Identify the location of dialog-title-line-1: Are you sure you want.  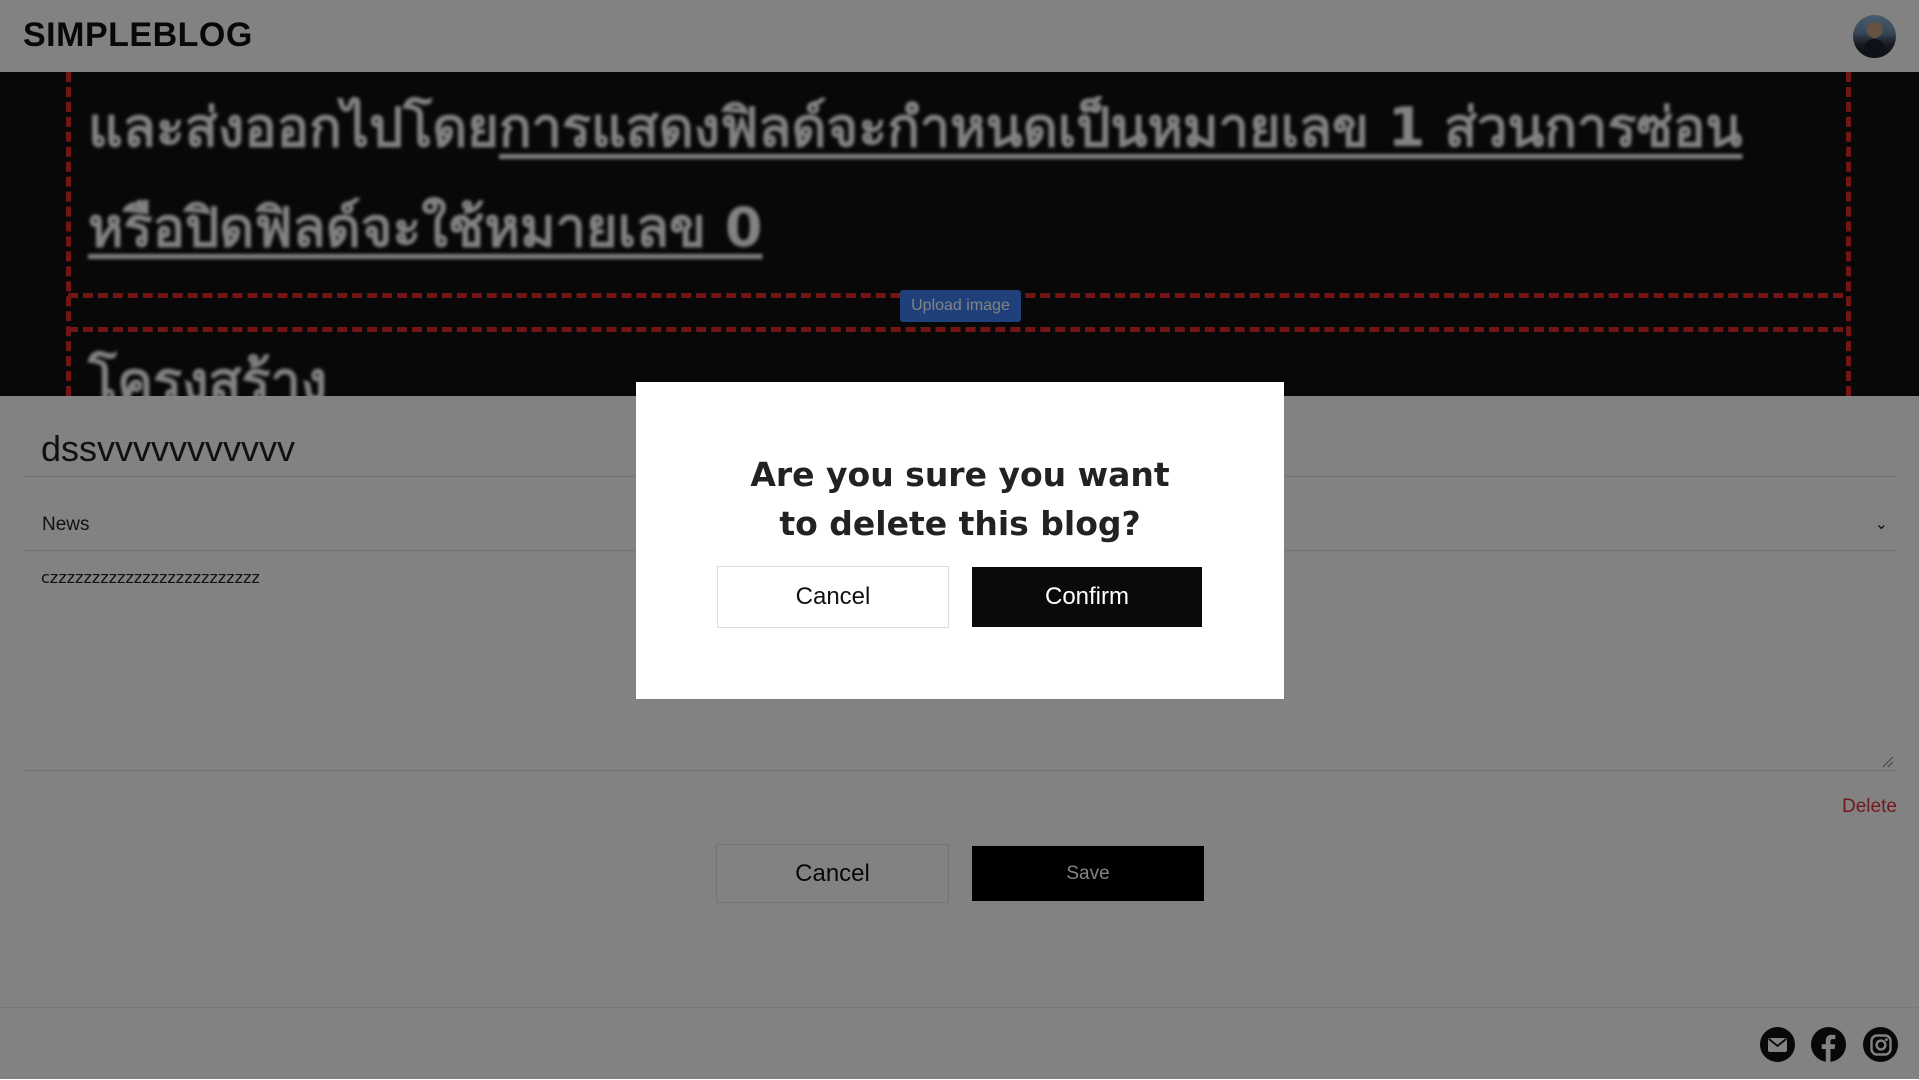
(960, 474).